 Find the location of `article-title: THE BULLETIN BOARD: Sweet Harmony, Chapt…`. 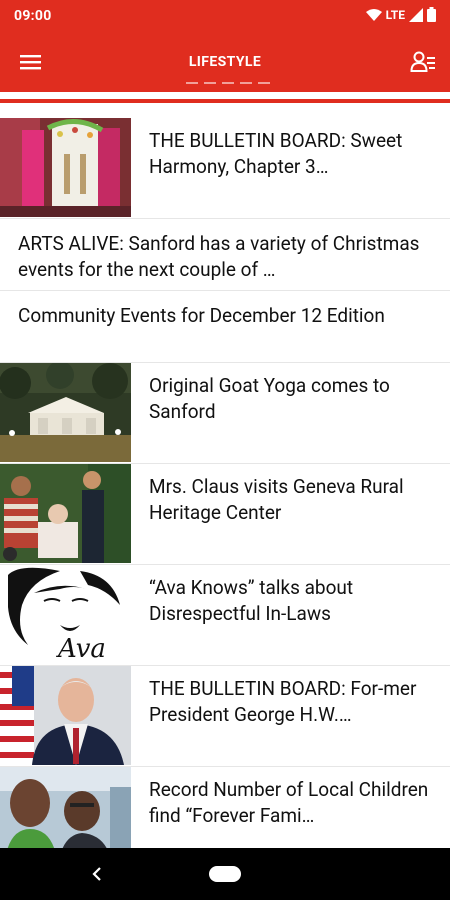

article-title: THE BULLETIN BOARD: Sweet Harmony, Chapt… is located at coordinates (276, 153).